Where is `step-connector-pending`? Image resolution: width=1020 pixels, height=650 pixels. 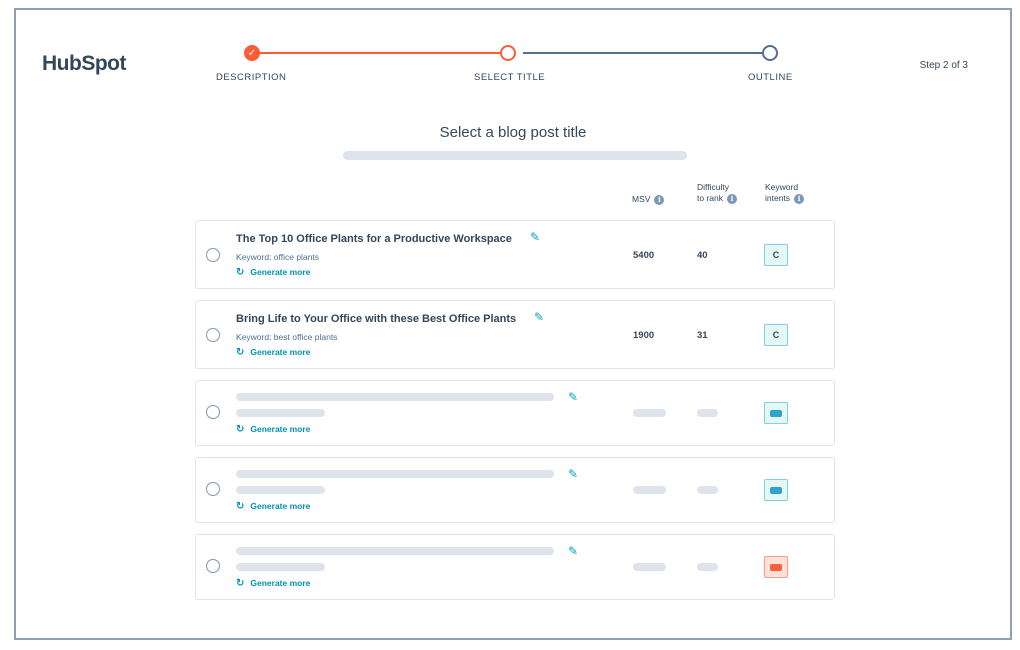
step-connector-pending is located at coordinates (647, 53).